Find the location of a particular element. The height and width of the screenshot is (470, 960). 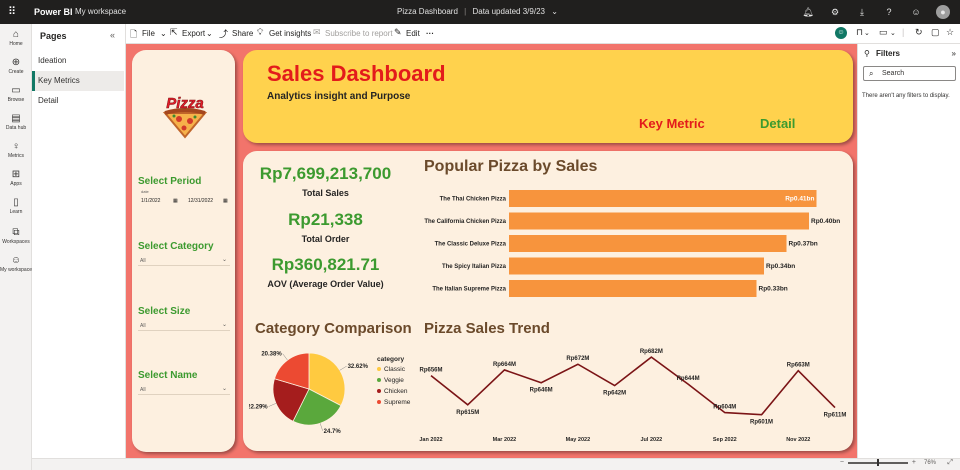

bar-category-label: The Classic Deluxe Pizza is located at coordinates (471, 245).